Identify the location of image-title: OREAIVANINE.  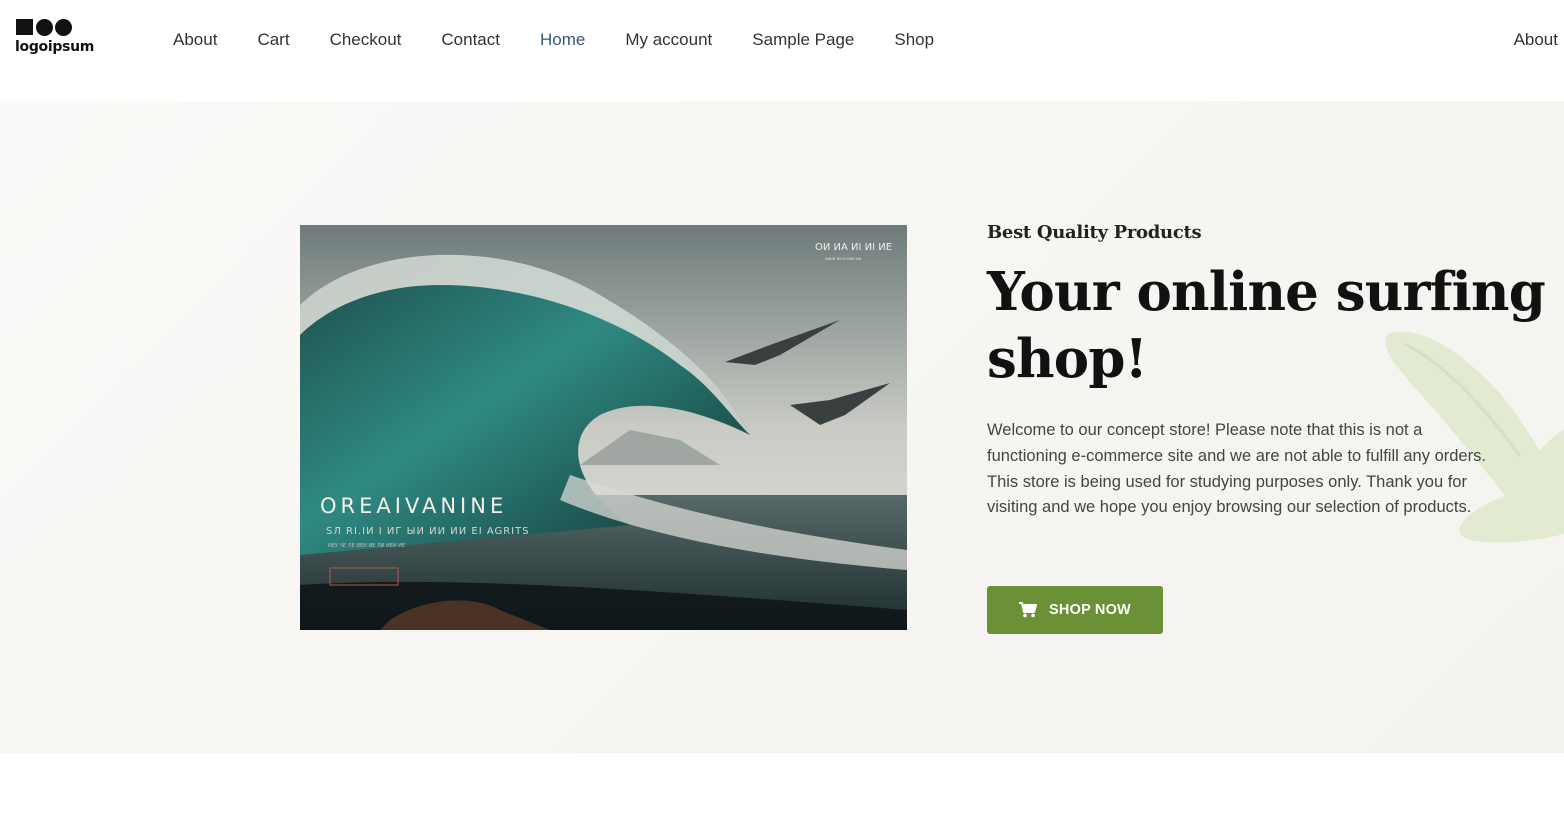
(413, 506).